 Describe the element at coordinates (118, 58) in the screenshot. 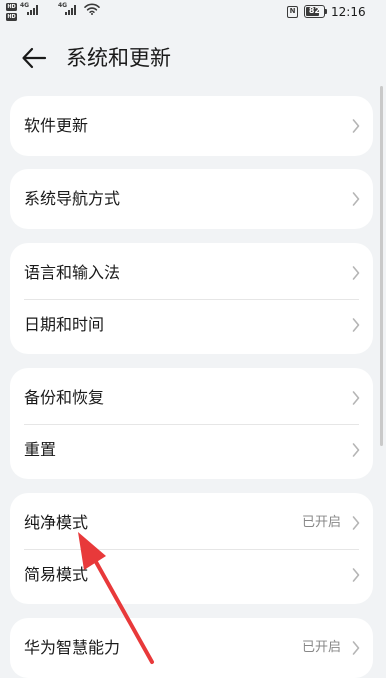

I see `page-title: 系统和更新` at that location.